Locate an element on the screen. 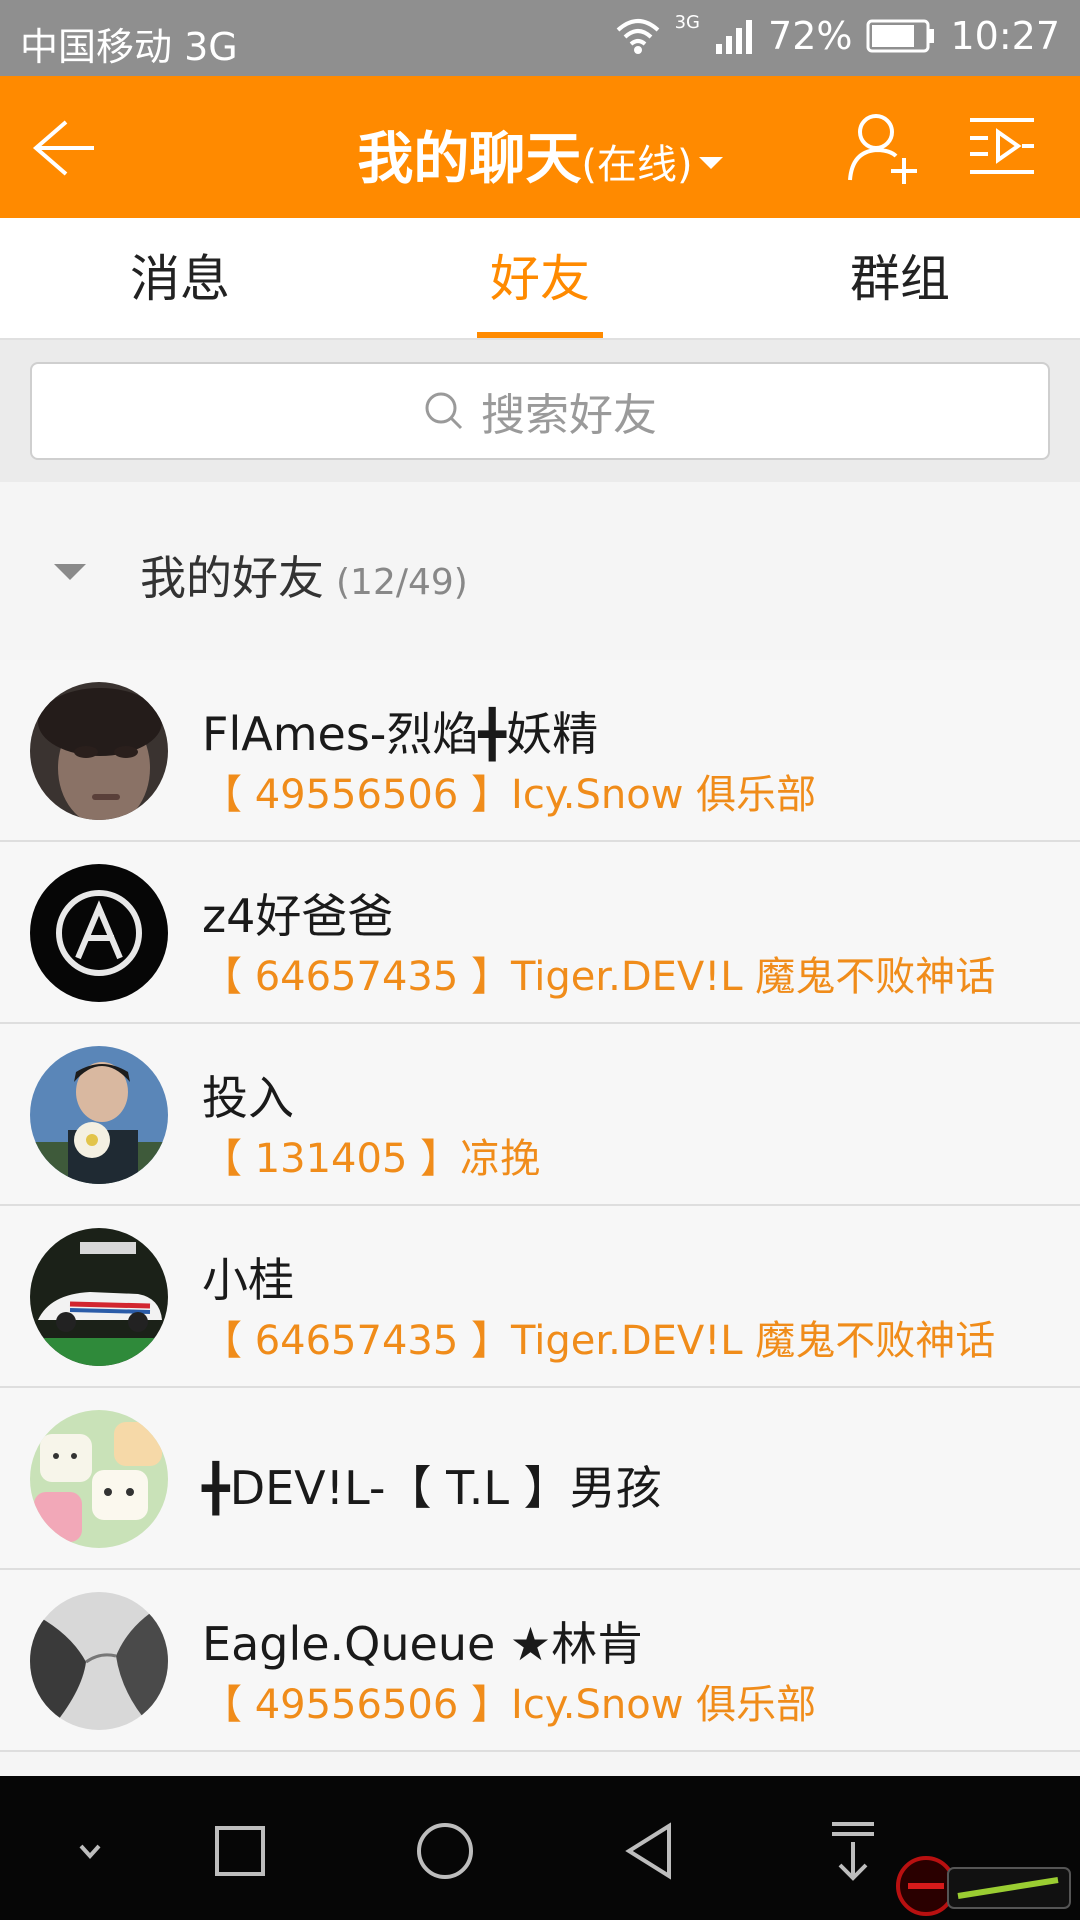 The width and height of the screenshot is (1080, 1920). tab-messages: 消息 is located at coordinates (180, 278).